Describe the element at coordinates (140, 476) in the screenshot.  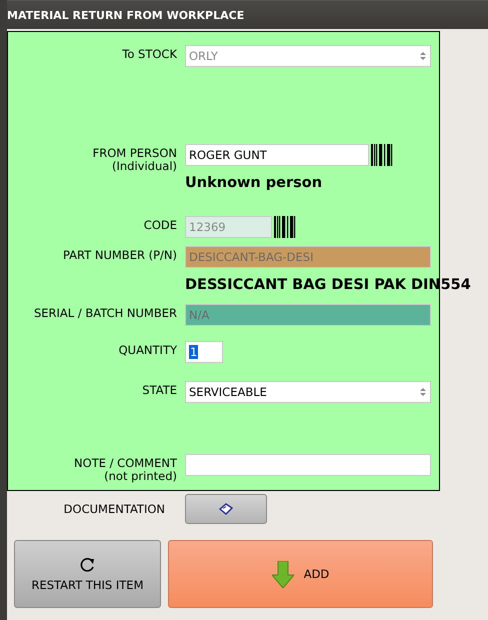
I see `field-sublabel: (not printed)` at that location.